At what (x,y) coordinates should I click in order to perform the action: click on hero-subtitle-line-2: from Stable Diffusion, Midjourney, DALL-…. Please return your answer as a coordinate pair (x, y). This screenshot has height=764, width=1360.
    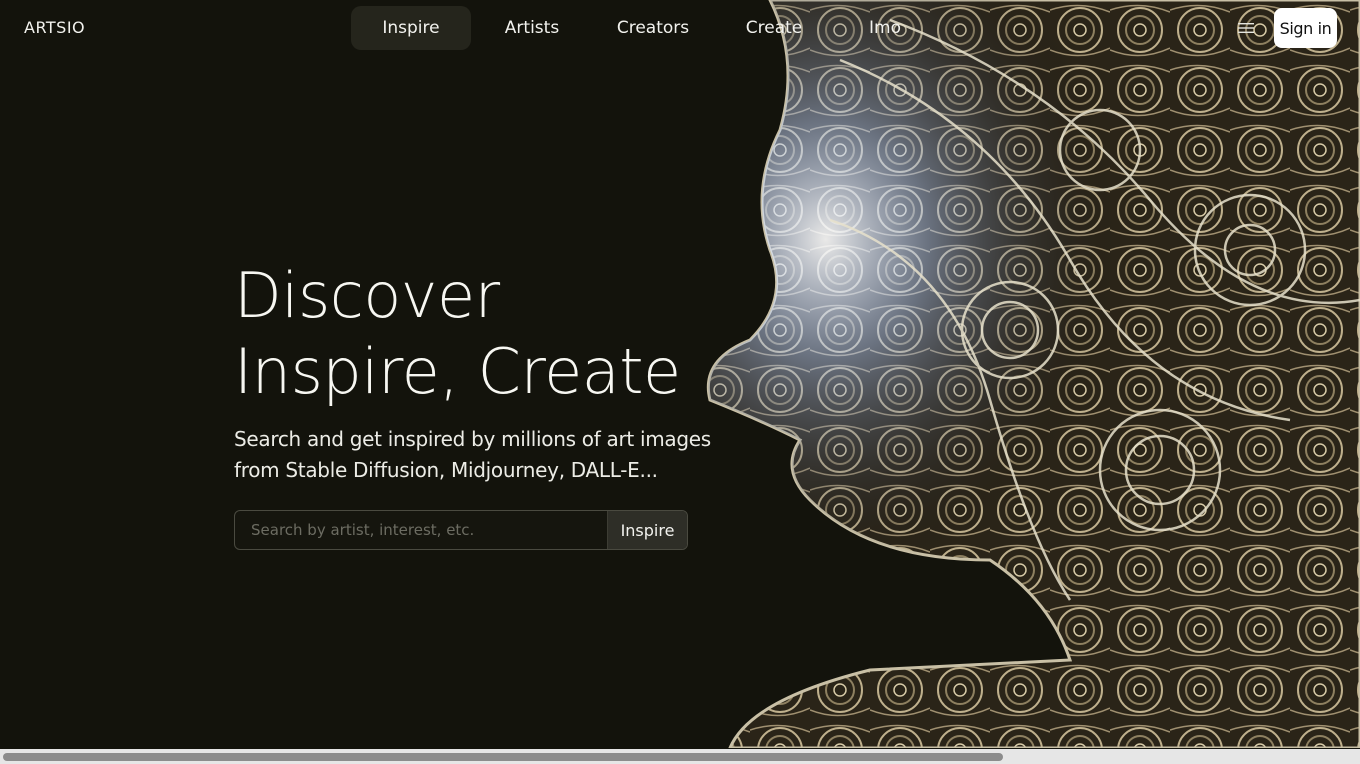
    Looking at the image, I should click on (446, 470).